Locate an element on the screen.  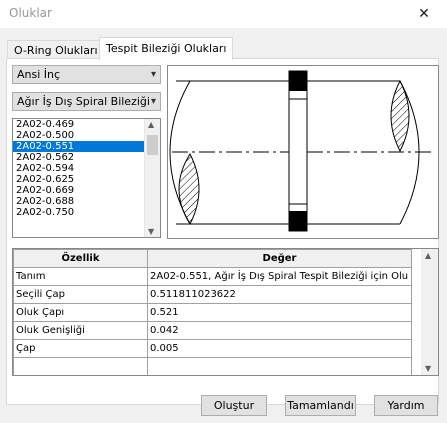
close-icon: ✕ is located at coordinates (424, 14).